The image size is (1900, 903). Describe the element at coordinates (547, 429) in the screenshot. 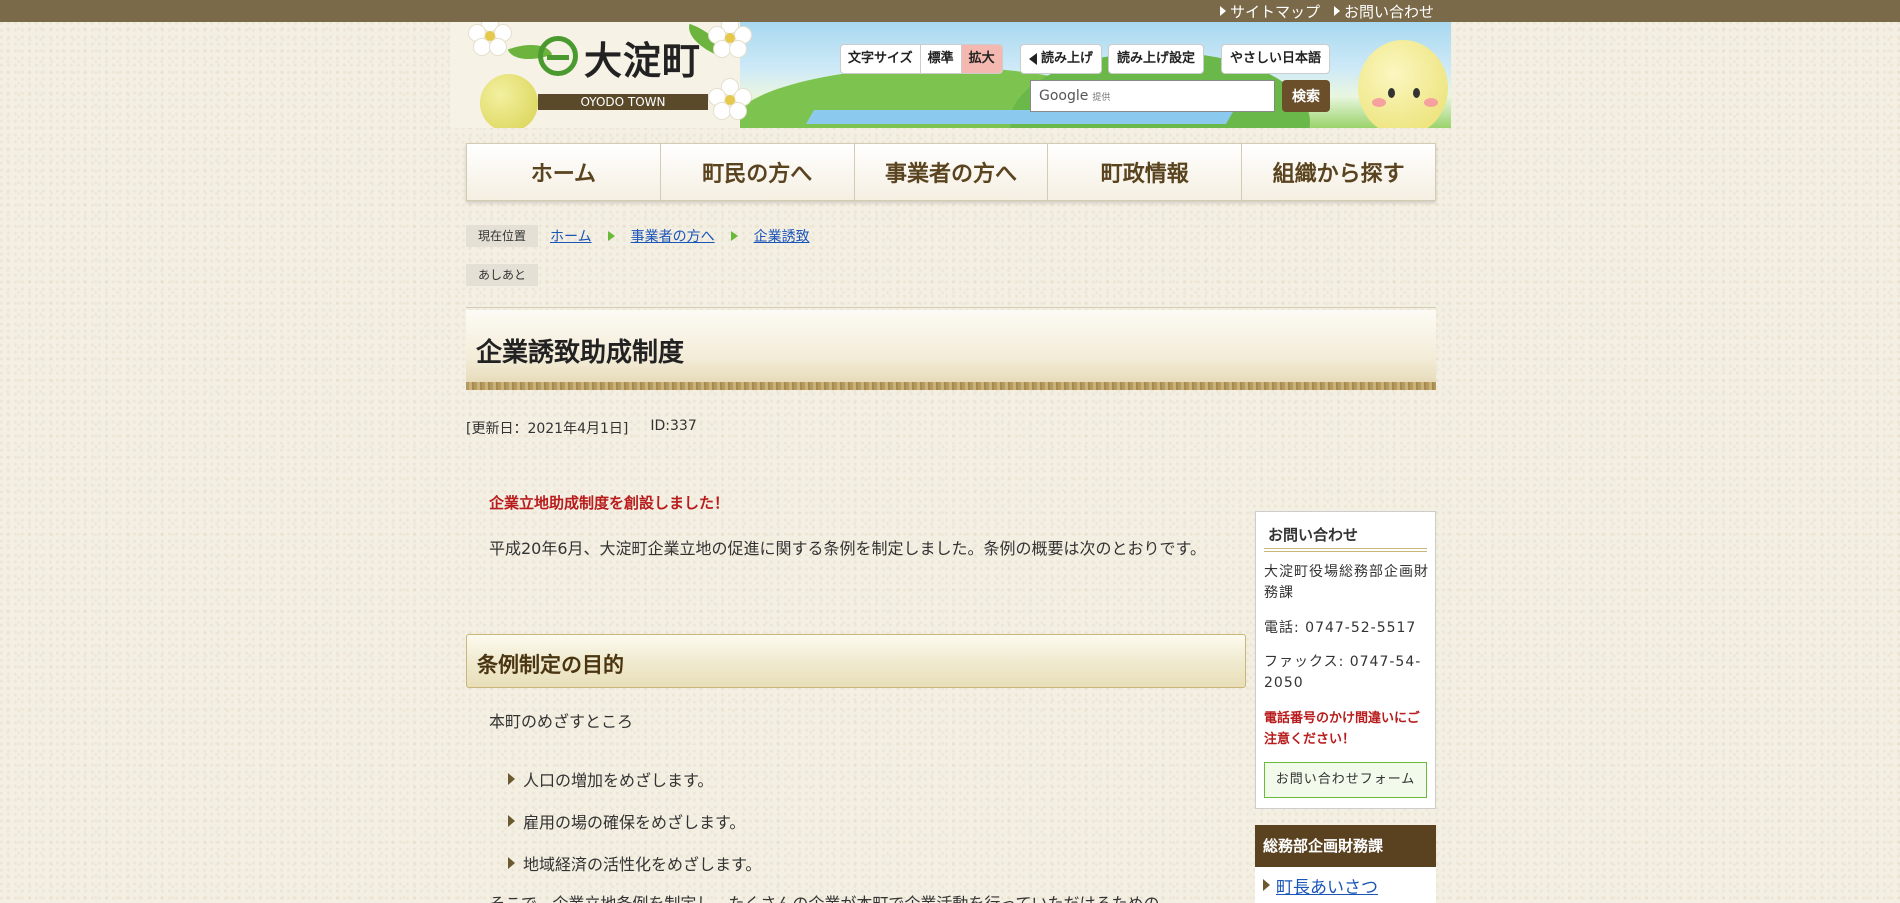

I see `updated-date: [更新日：2021年4月1日]` at that location.